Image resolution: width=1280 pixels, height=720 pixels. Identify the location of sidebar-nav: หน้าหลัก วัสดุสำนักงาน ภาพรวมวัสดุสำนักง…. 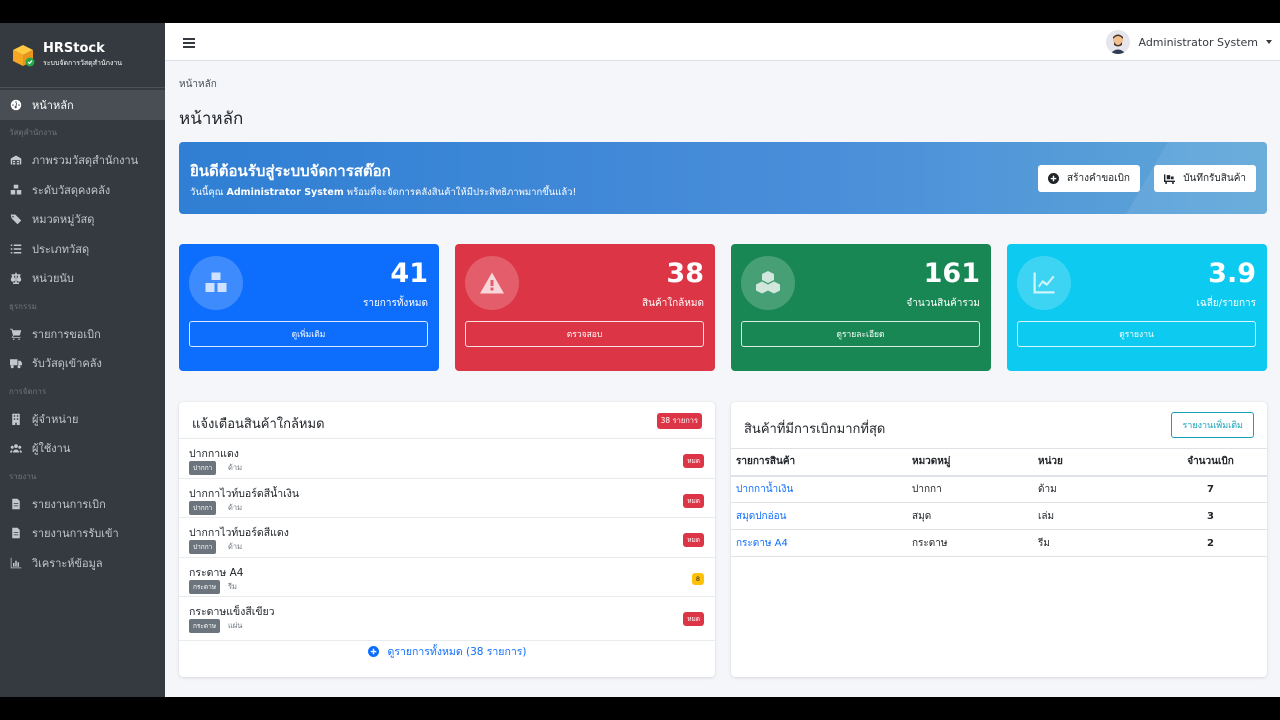
(82, 333).